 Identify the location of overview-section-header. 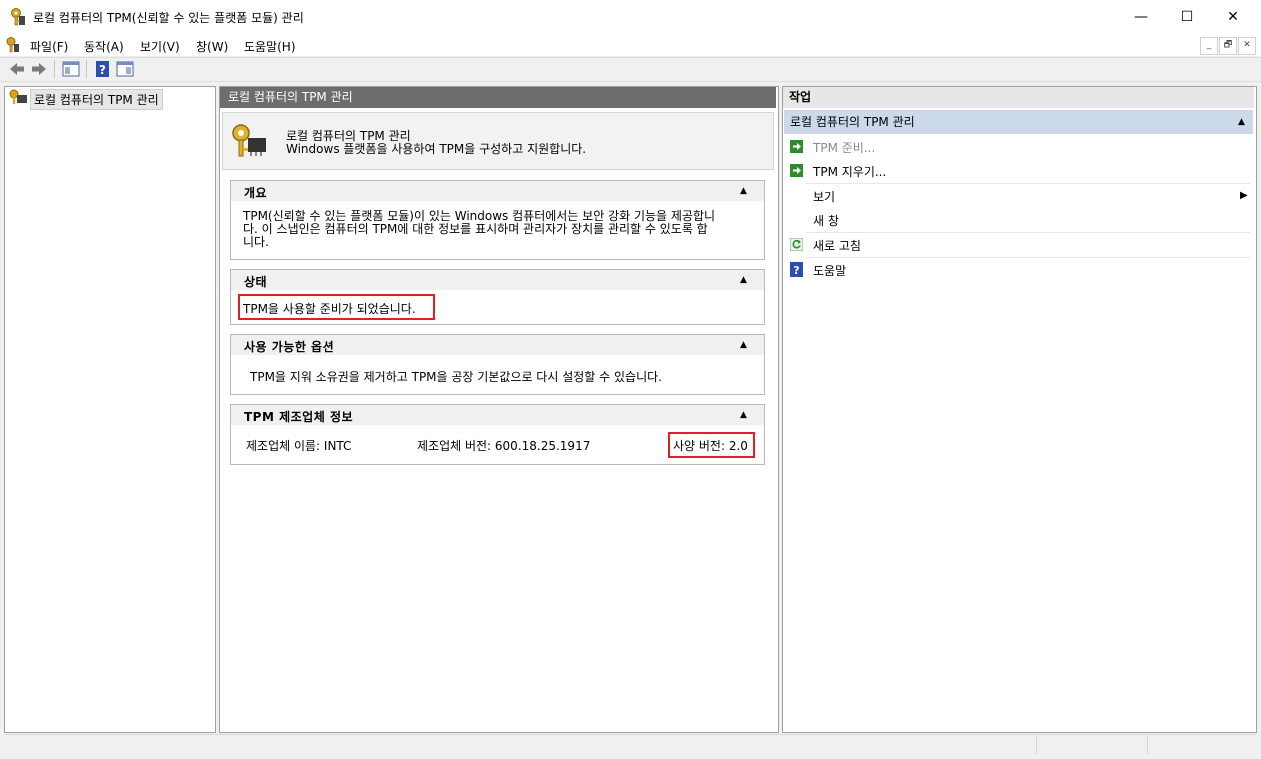
(497, 191).